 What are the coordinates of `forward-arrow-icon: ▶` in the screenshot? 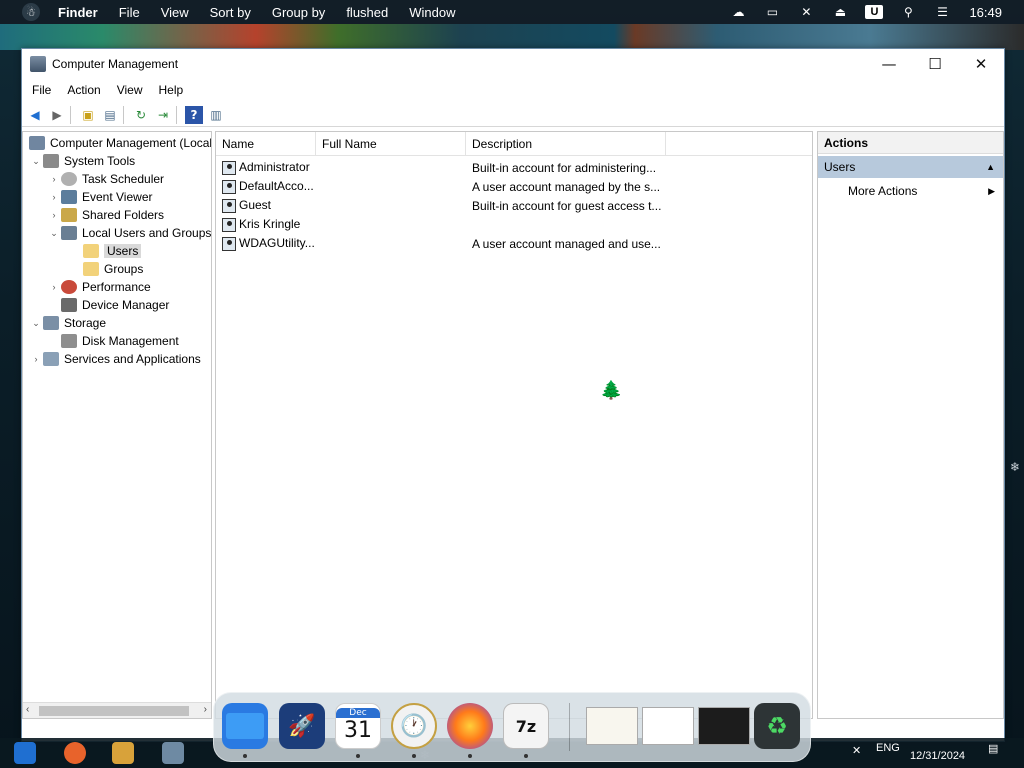 It's located at (57, 115).